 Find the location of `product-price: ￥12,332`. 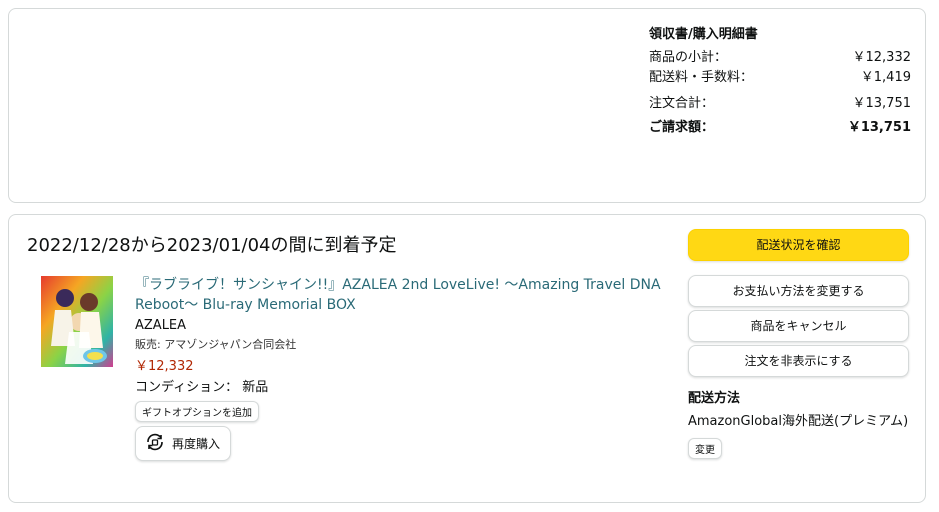

product-price: ￥12,332 is located at coordinates (164, 366).